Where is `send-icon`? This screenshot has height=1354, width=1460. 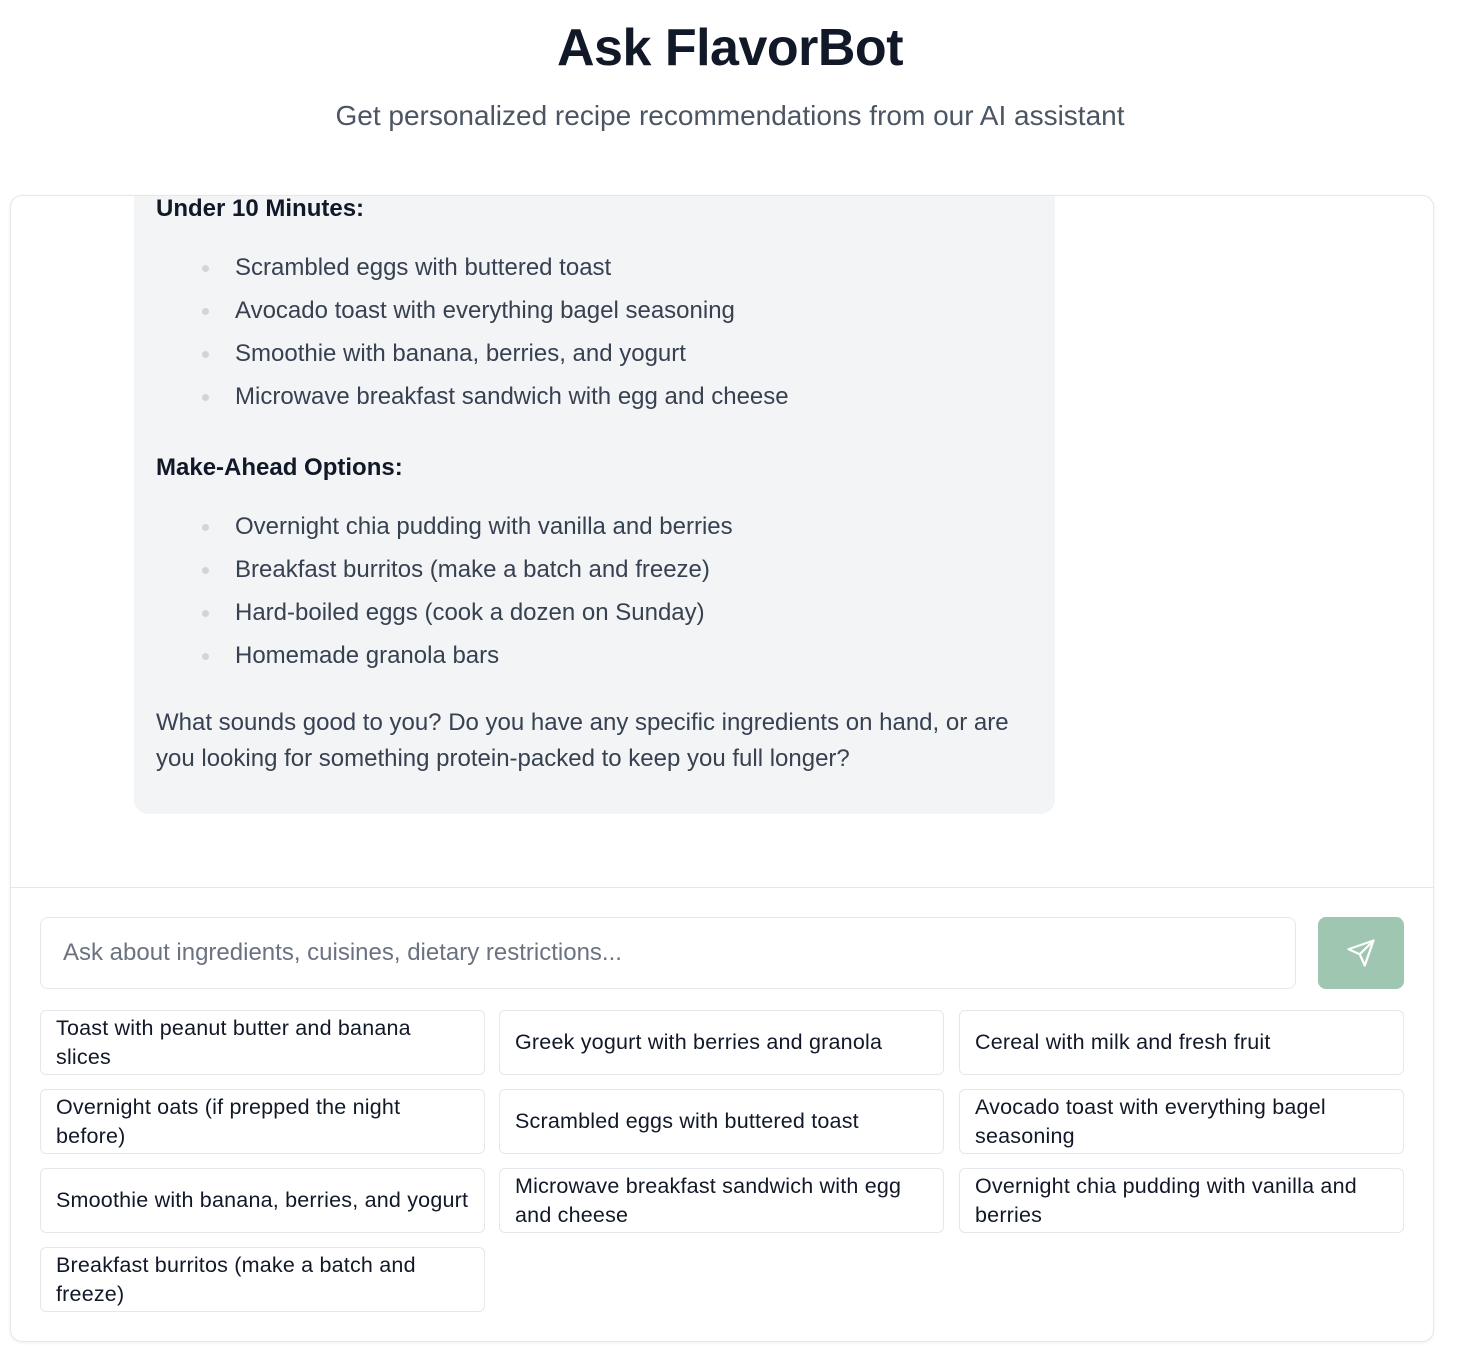
send-icon is located at coordinates (1361, 953).